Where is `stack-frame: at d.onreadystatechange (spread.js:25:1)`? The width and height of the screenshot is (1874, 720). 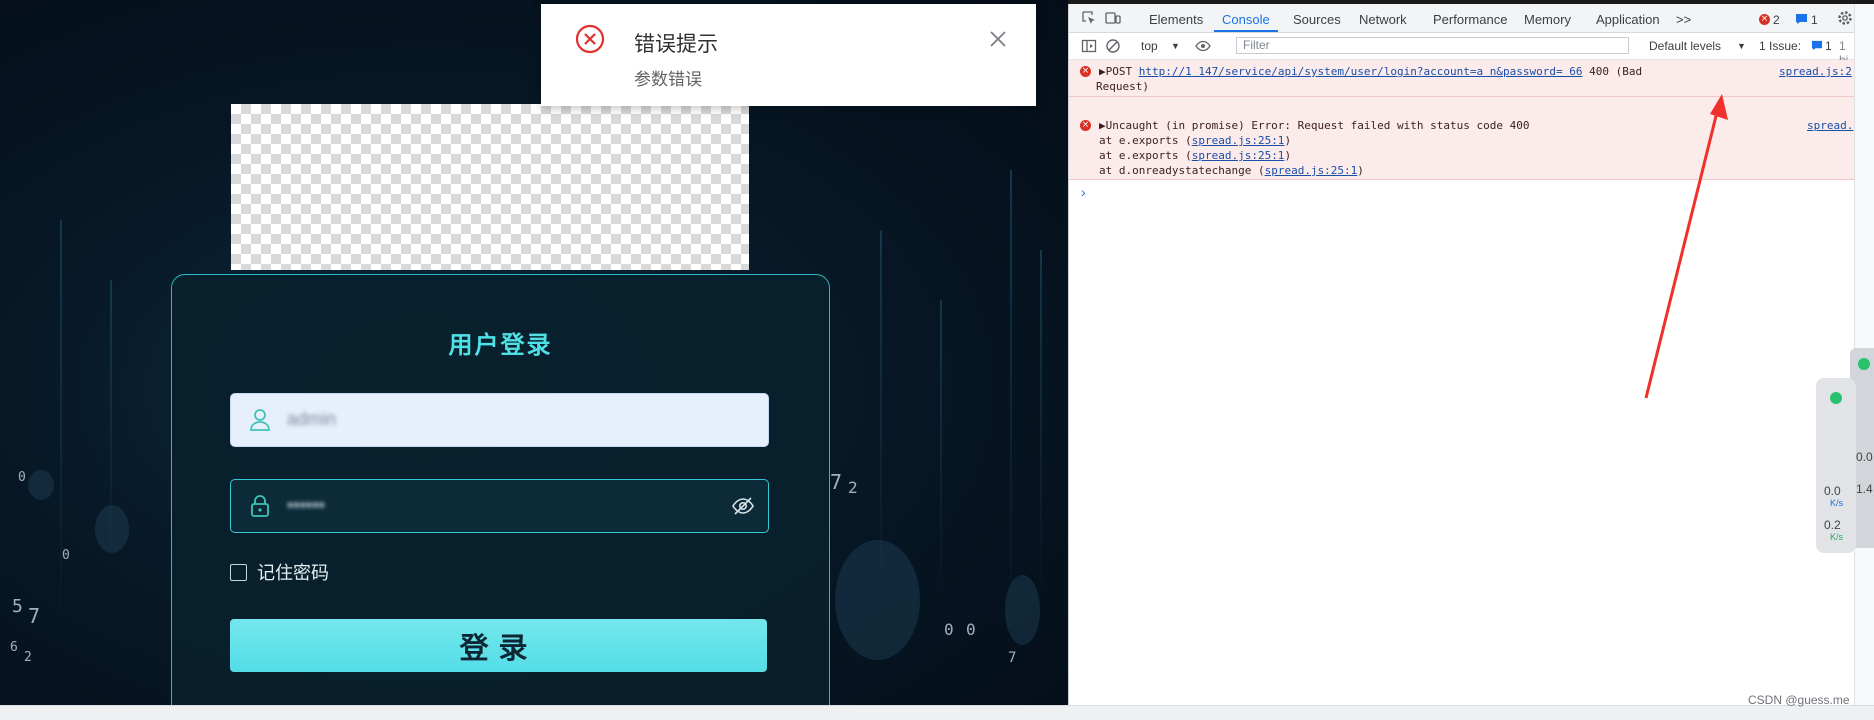
stack-frame: at d.onreadystatechange (spread.js:25:1) is located at coordinates (1231, 170).